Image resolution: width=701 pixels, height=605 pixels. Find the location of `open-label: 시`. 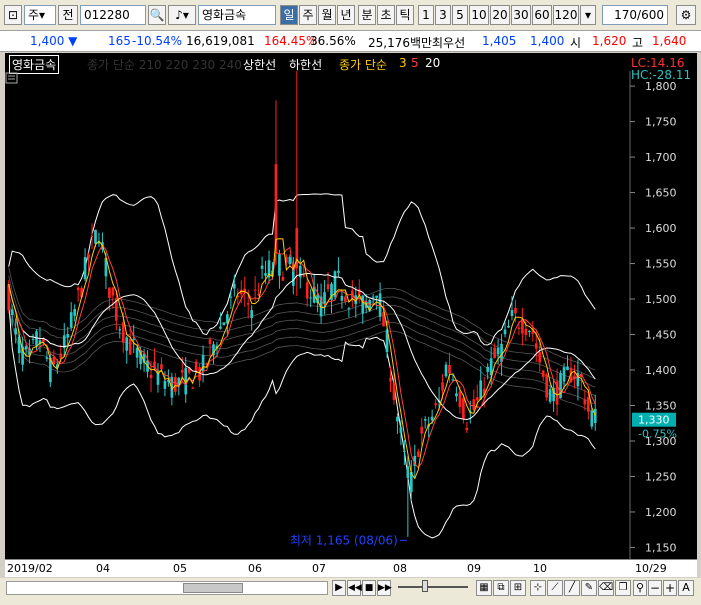

open-label: 시 is located at coordinates (576, 43).